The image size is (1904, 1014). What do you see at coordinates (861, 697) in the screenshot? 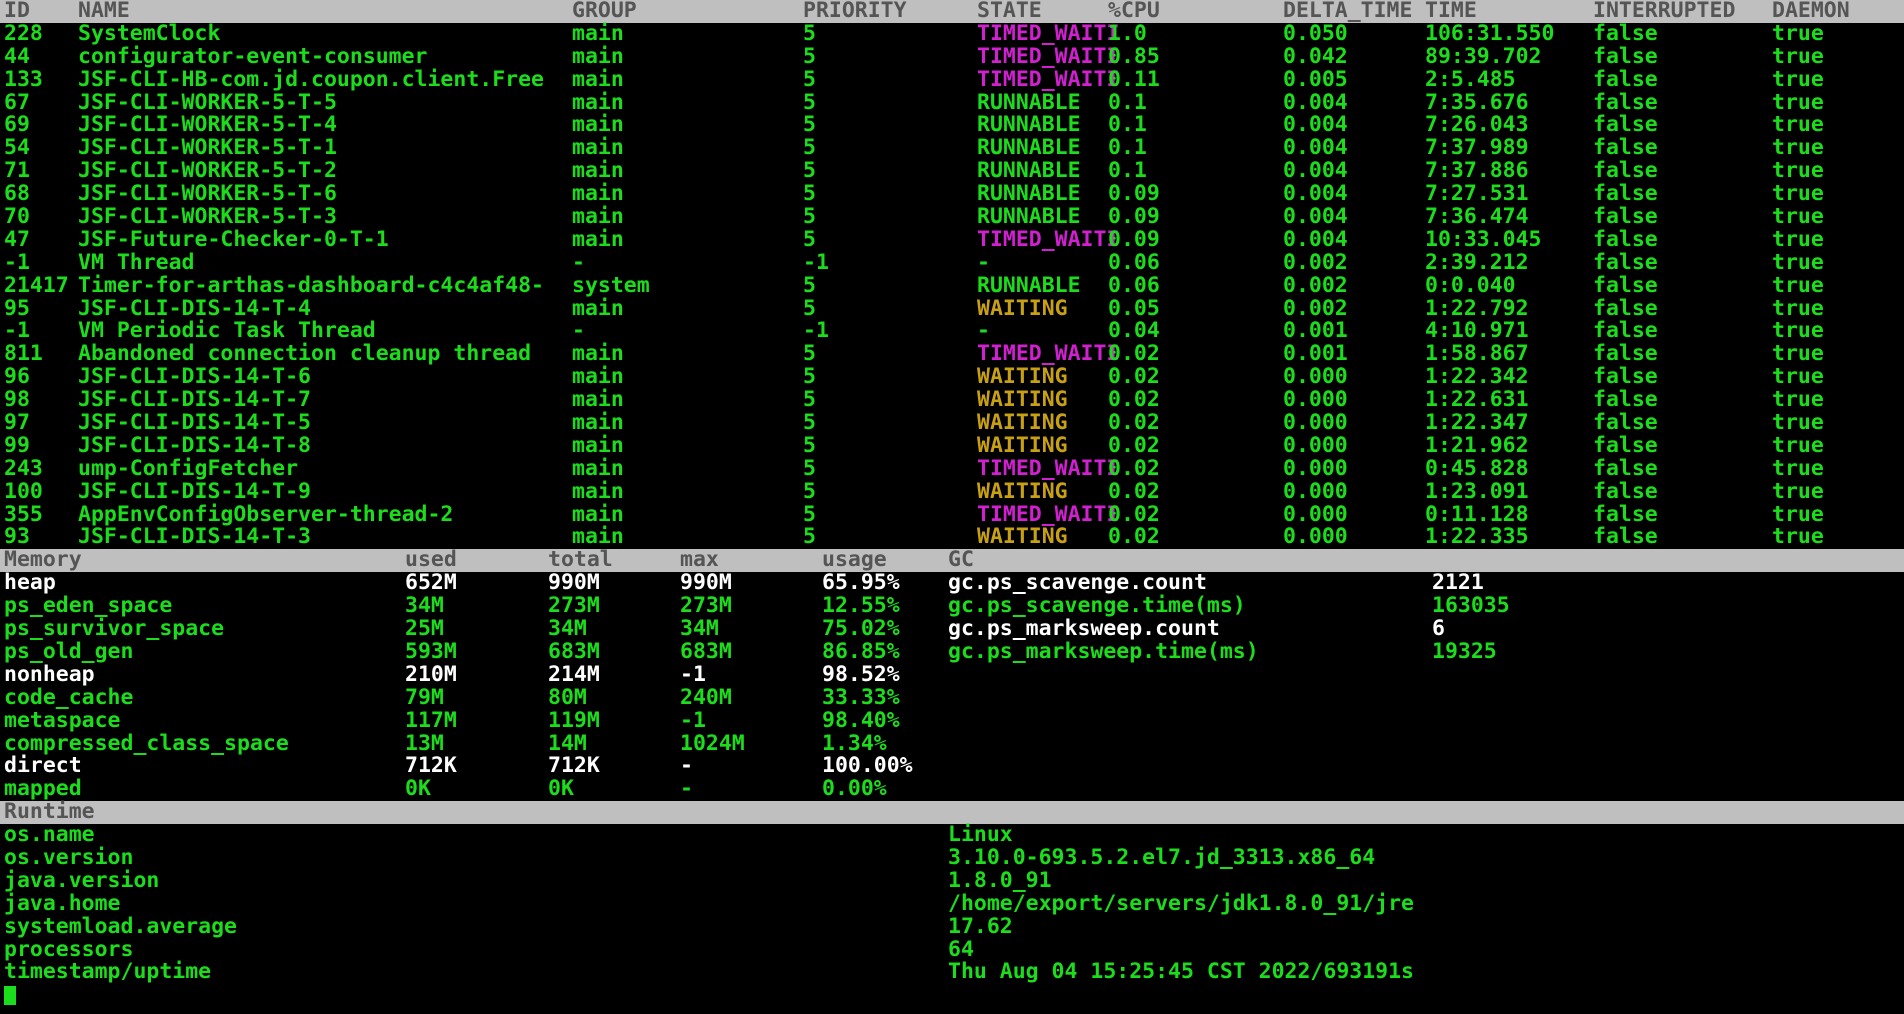
I see `memory-usage: 33.33%` at bounding box center [861, 697].